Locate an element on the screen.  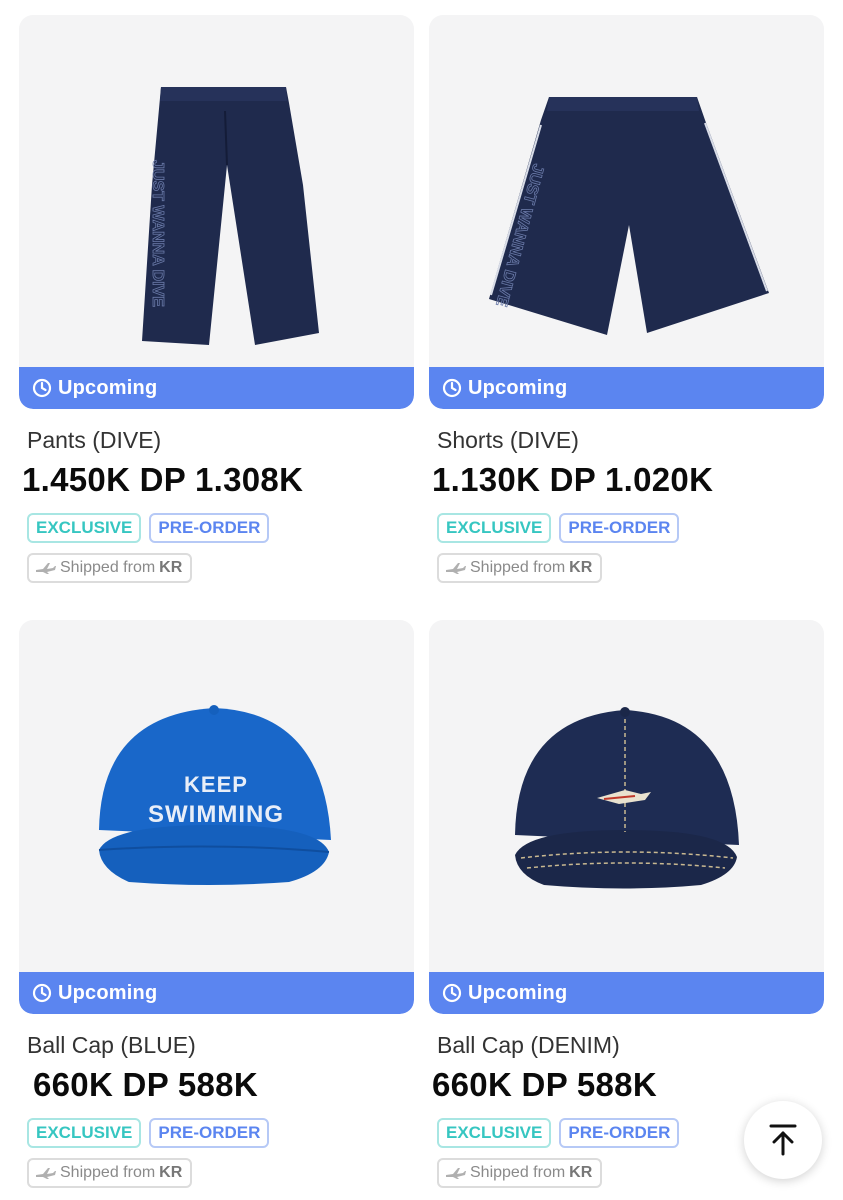
arrow-up-icon is located at coordinates (783, 1140).